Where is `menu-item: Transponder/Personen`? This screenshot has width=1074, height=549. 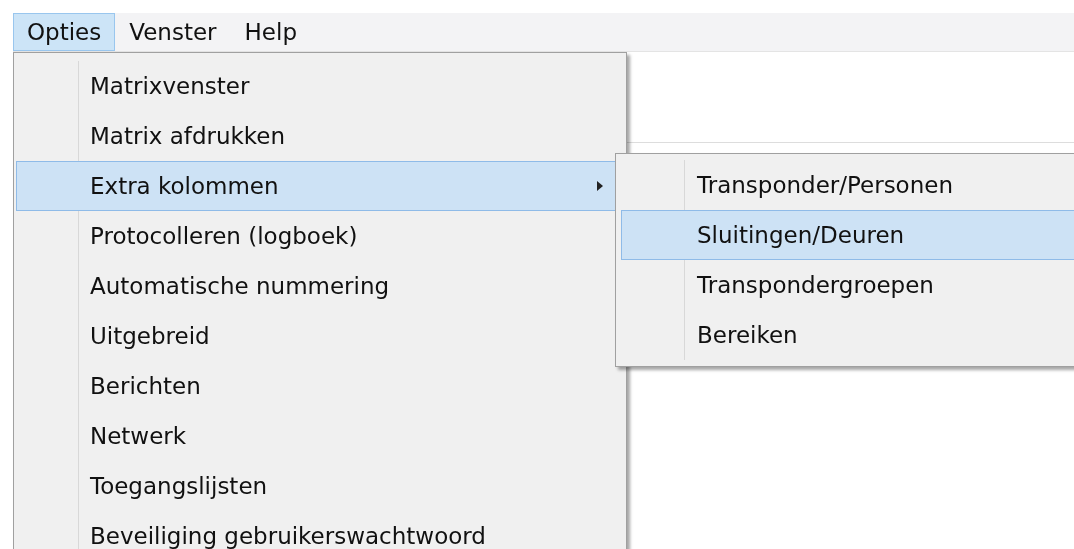 menu-item: Transponder/Personen is located at coordinates (847, 185).